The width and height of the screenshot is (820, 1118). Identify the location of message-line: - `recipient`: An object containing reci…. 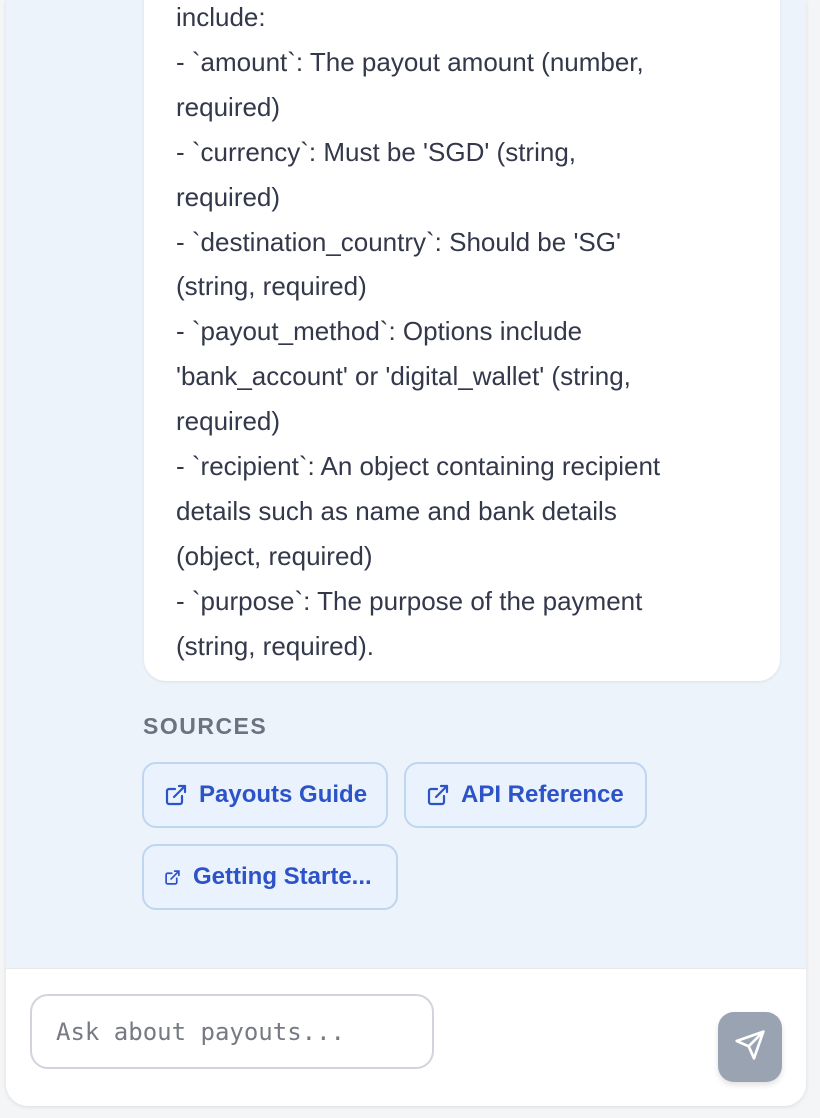
(418, 466).